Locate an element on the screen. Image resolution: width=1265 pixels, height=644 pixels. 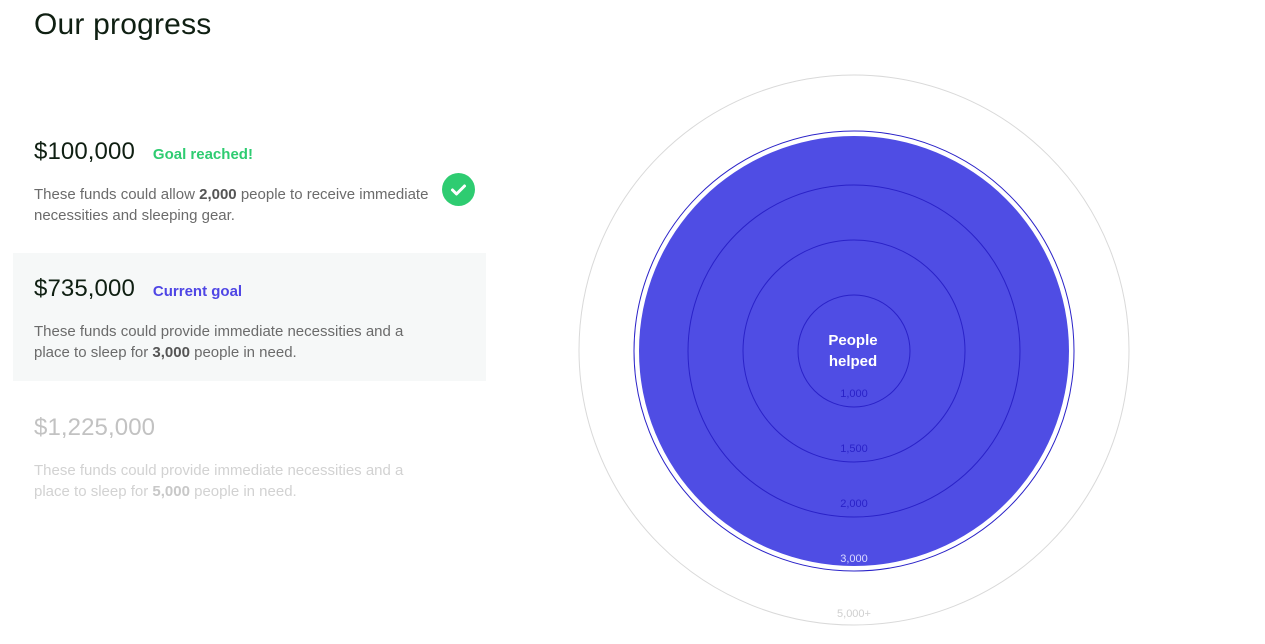
page-title: Our progress is located at coordinates (123, 24).